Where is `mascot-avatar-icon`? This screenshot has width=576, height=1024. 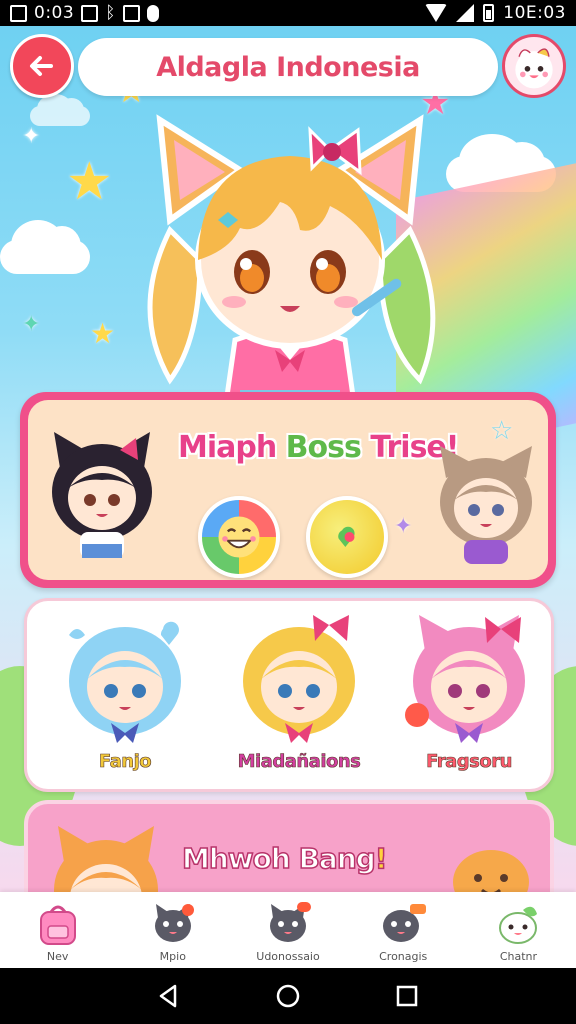
mascot-avatar-icon is located at coordinates (534, 68).